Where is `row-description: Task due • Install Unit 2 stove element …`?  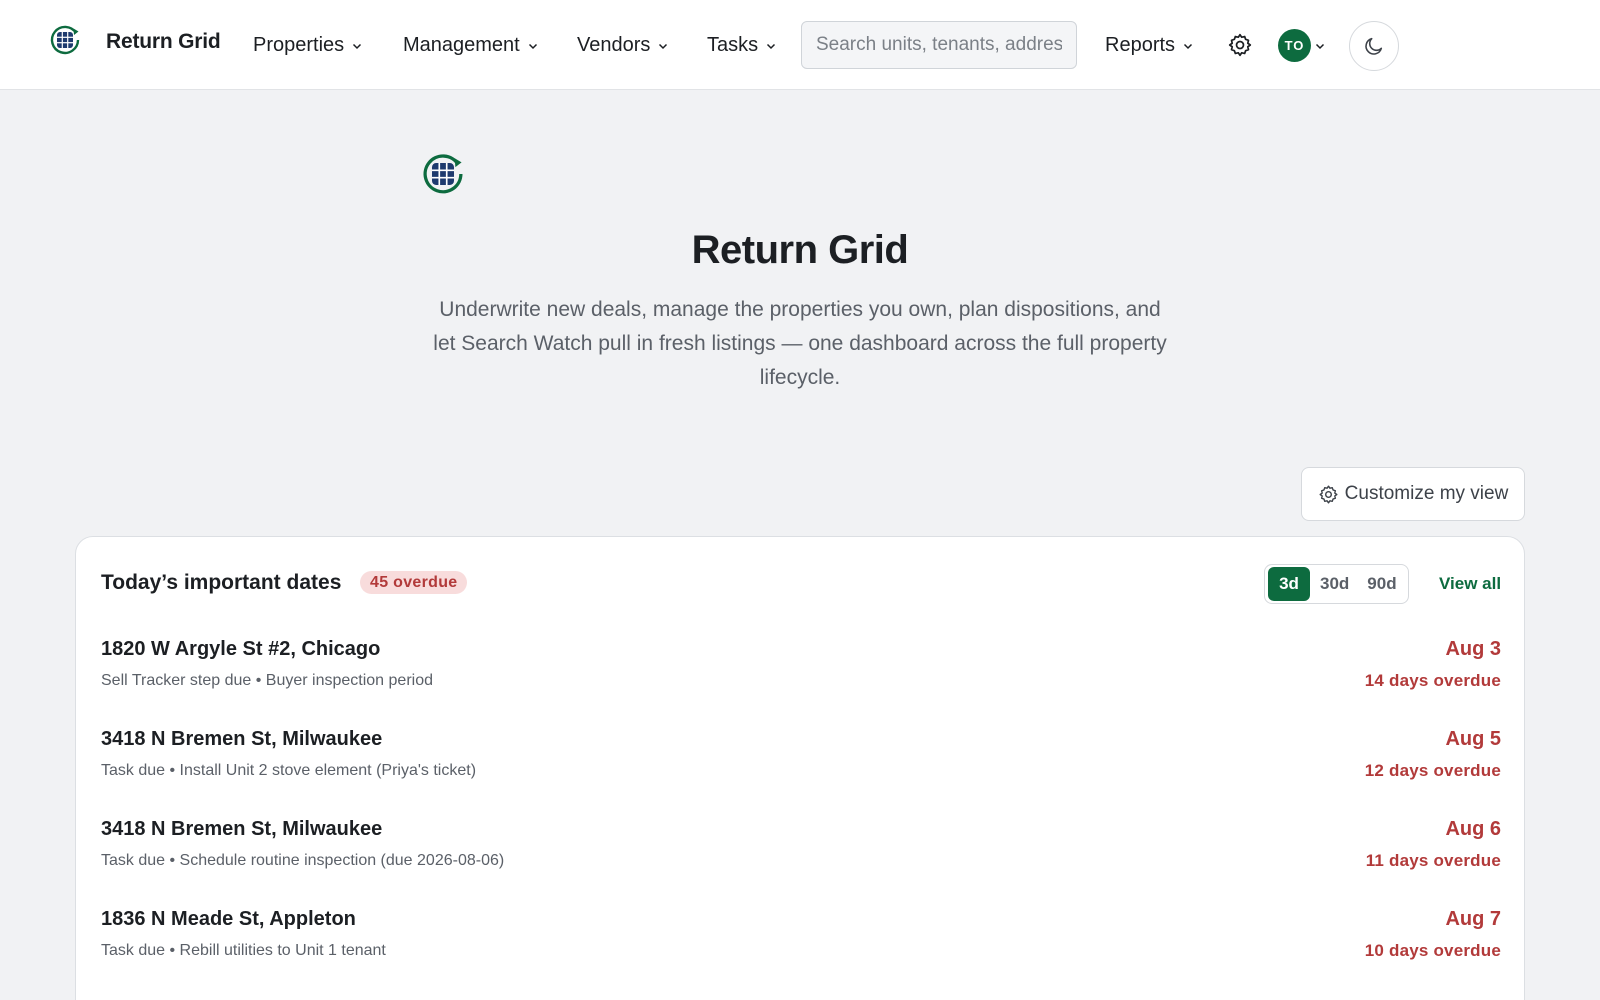 row-description: Task due • Install Unit 2 stove element … is located at coordinates (289, 770).